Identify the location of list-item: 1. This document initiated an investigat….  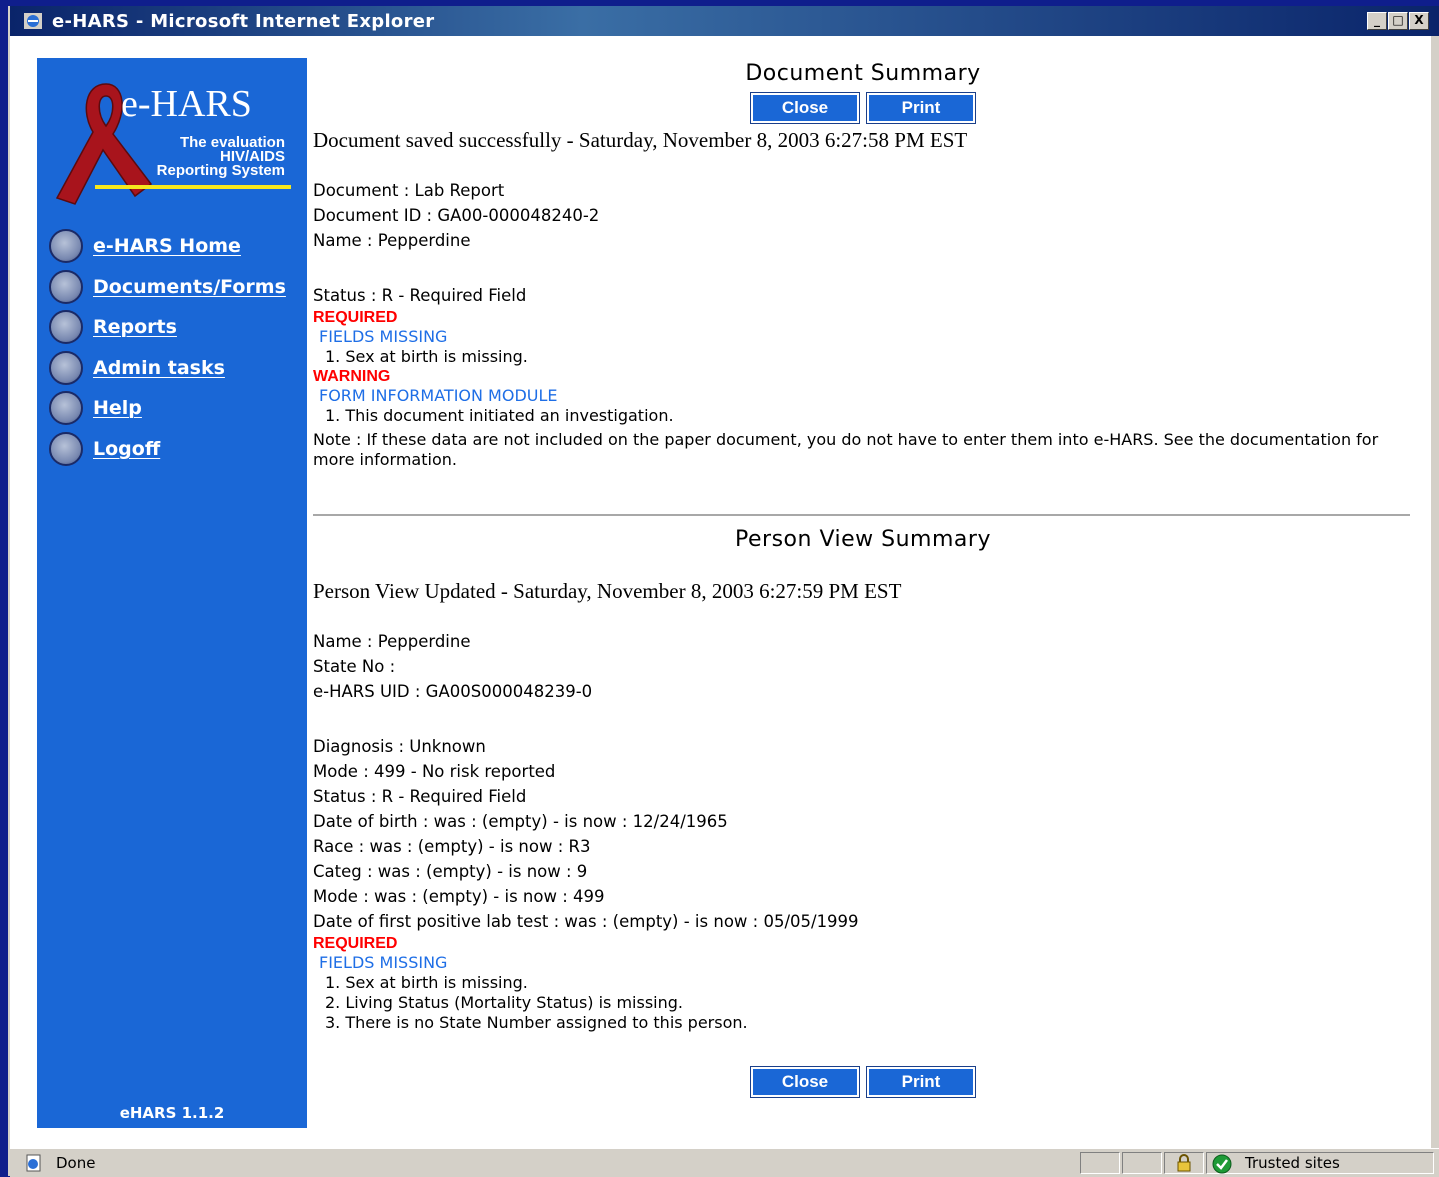
(499, 415).